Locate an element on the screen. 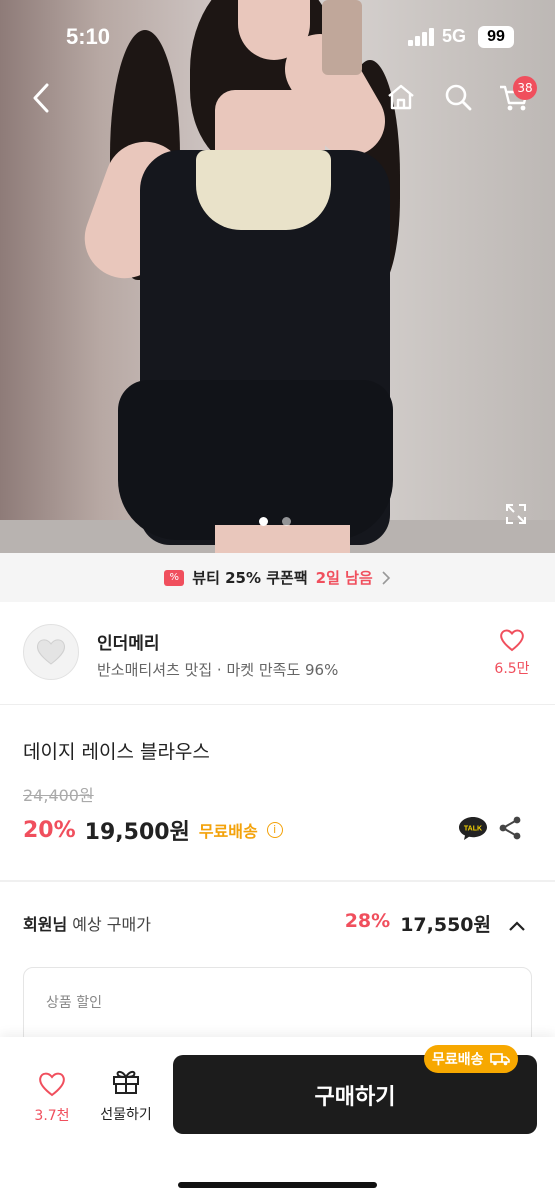 The height and width of the screenshot is (1200, 555). coupon-text: 뷰티 25% 쿠폰팩 is located at coordinates (250, 578).